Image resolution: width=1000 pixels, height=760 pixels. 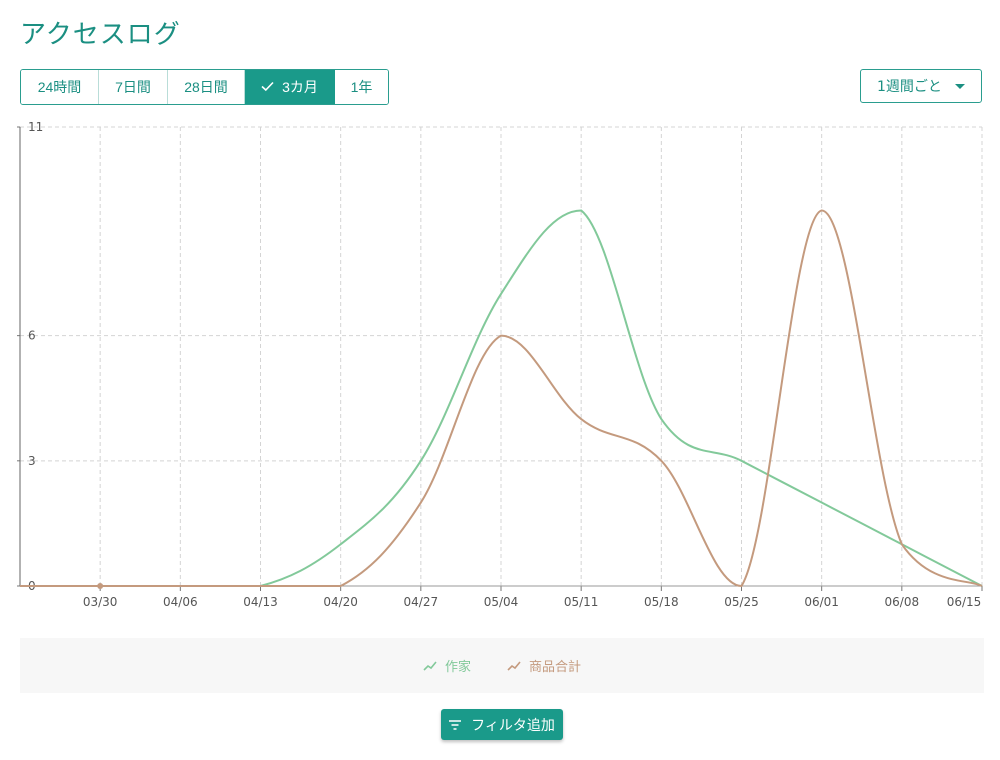 I want to click on y-tick-label: 3, so click(x=32, y=461).